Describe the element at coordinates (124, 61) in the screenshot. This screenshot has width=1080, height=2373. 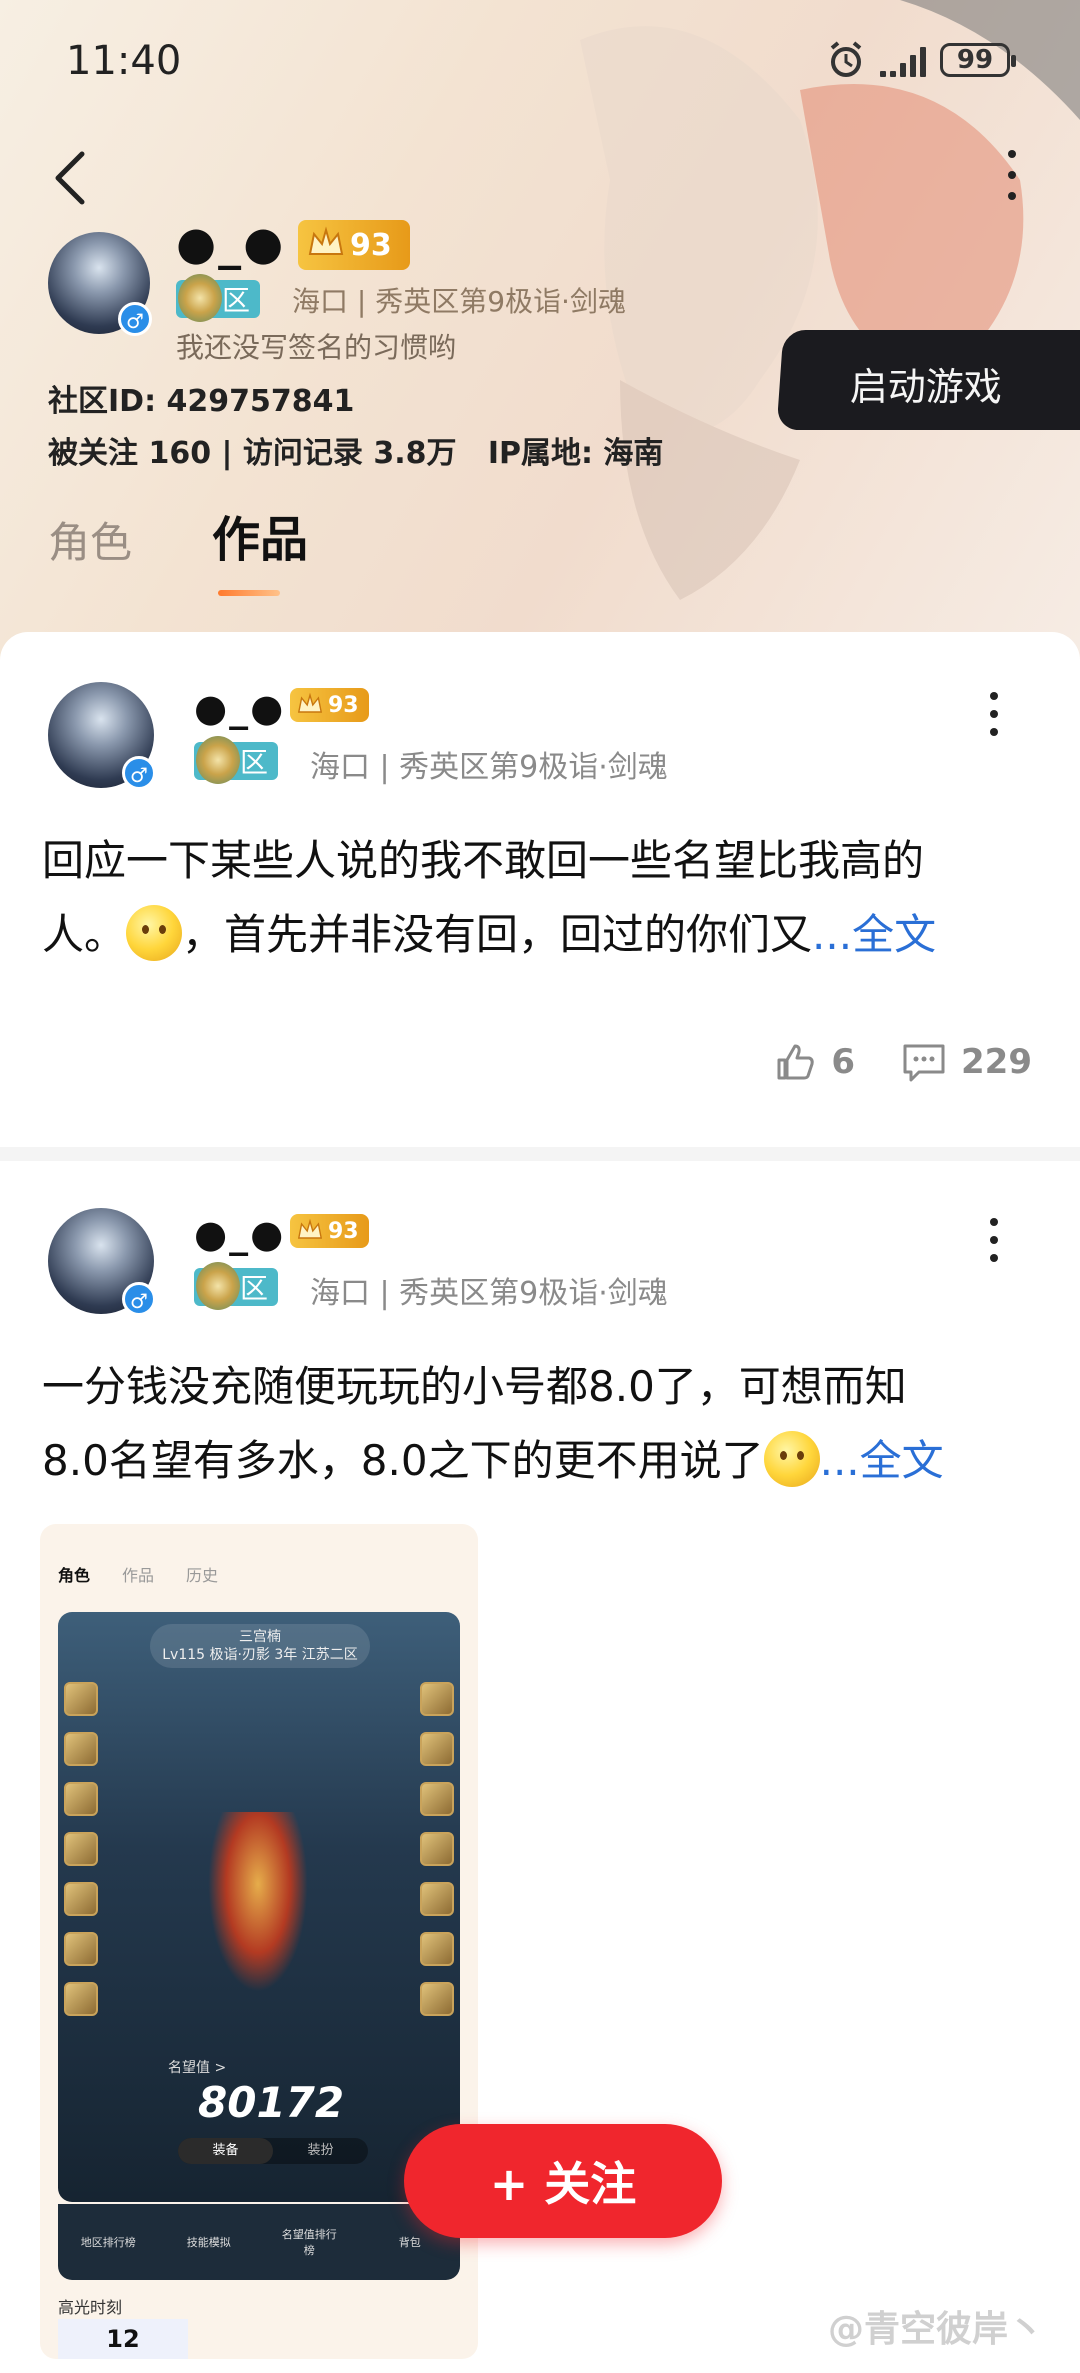
I see `status-time: 11:40` at that location.